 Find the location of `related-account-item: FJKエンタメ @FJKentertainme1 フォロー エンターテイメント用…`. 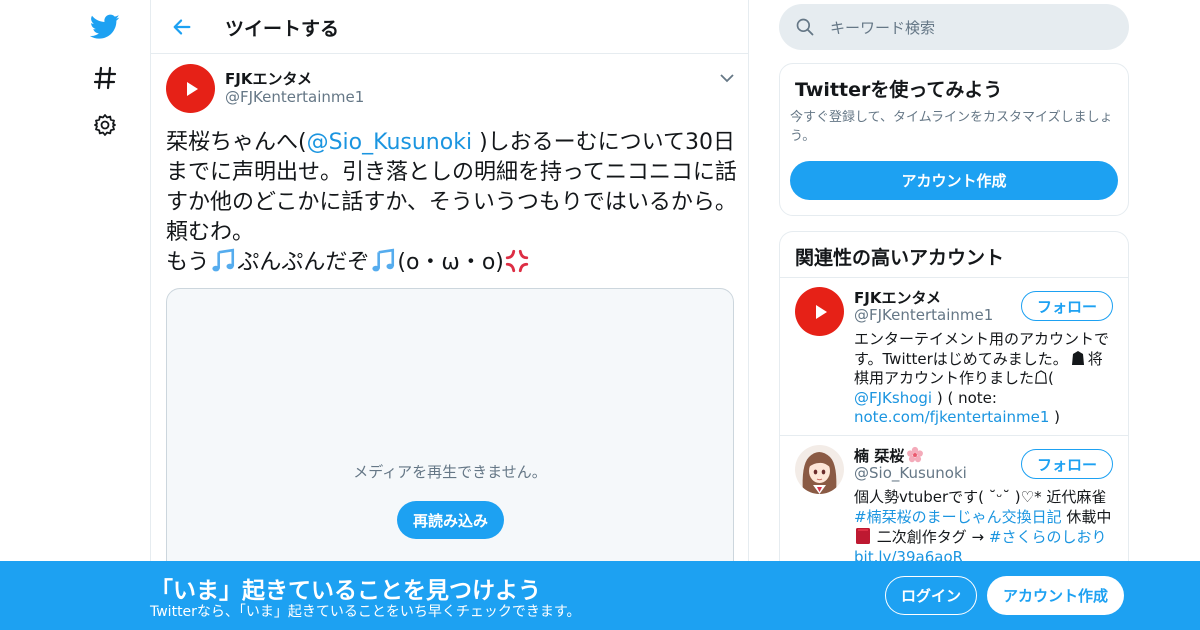

related-account-item: FJKエンタメ @FJKentertainme1 フォロー エンターテイメント用… is located at coordinates (954, 356).